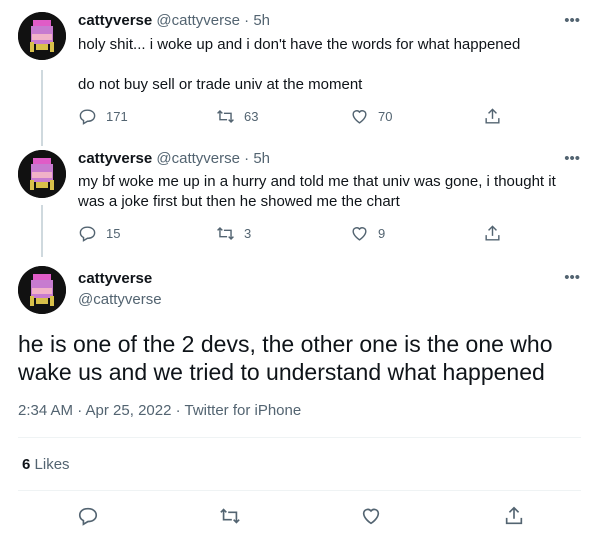 This screenshot has width=599, height=539. What do you see at coordinates (113, 233) in the screenshot?
I see `reply-count: 15` at bounding box center [113, 233].